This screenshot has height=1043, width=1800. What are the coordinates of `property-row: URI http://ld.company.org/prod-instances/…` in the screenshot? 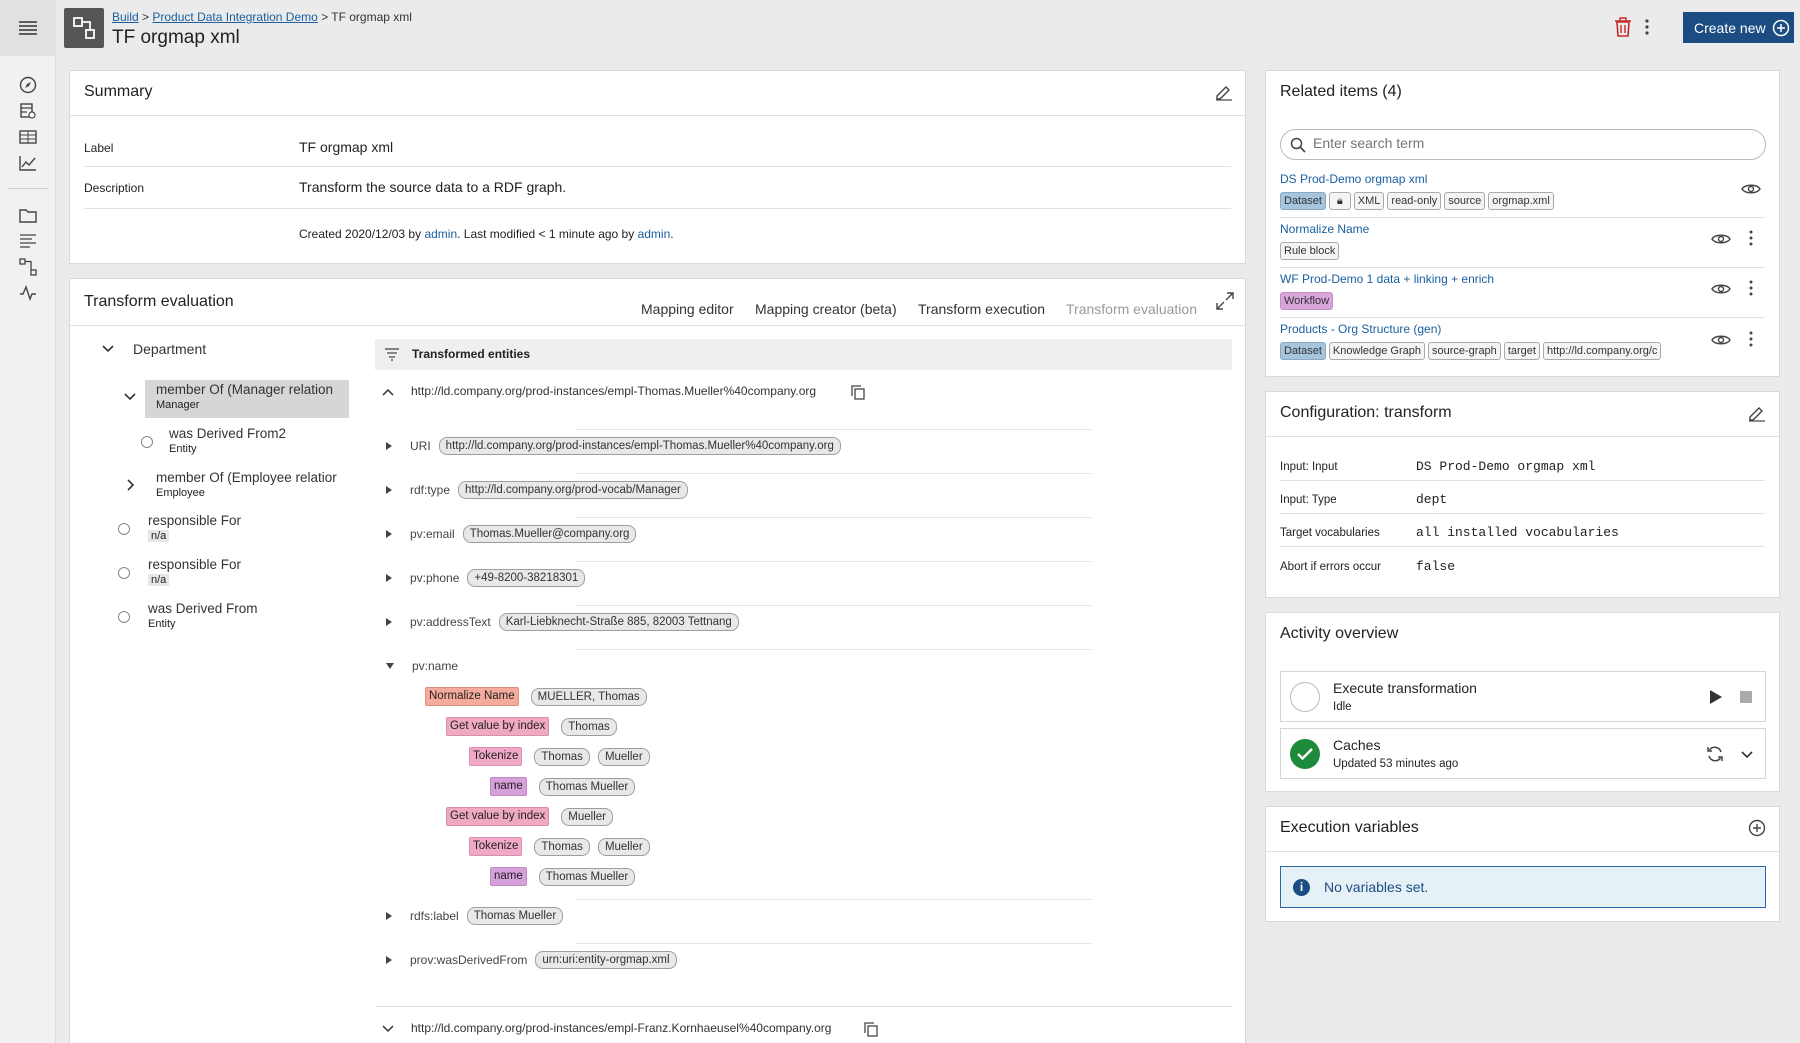 It's located at (613, 446).